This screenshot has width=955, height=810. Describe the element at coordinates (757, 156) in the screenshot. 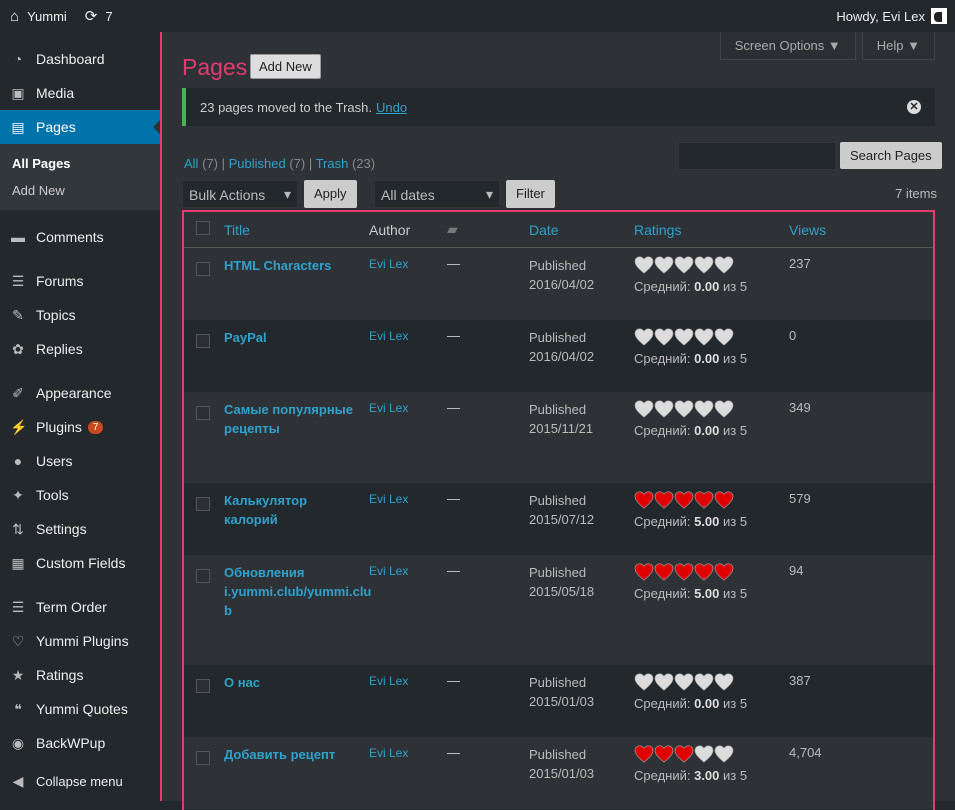

I see `search-input` at that location.